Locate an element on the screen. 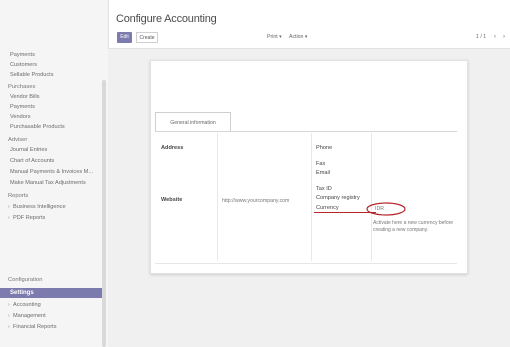 Image resolution: width=510 pixels, height=347 pixels. currency-annotation-ellipse is located at coordinates (386, 209).